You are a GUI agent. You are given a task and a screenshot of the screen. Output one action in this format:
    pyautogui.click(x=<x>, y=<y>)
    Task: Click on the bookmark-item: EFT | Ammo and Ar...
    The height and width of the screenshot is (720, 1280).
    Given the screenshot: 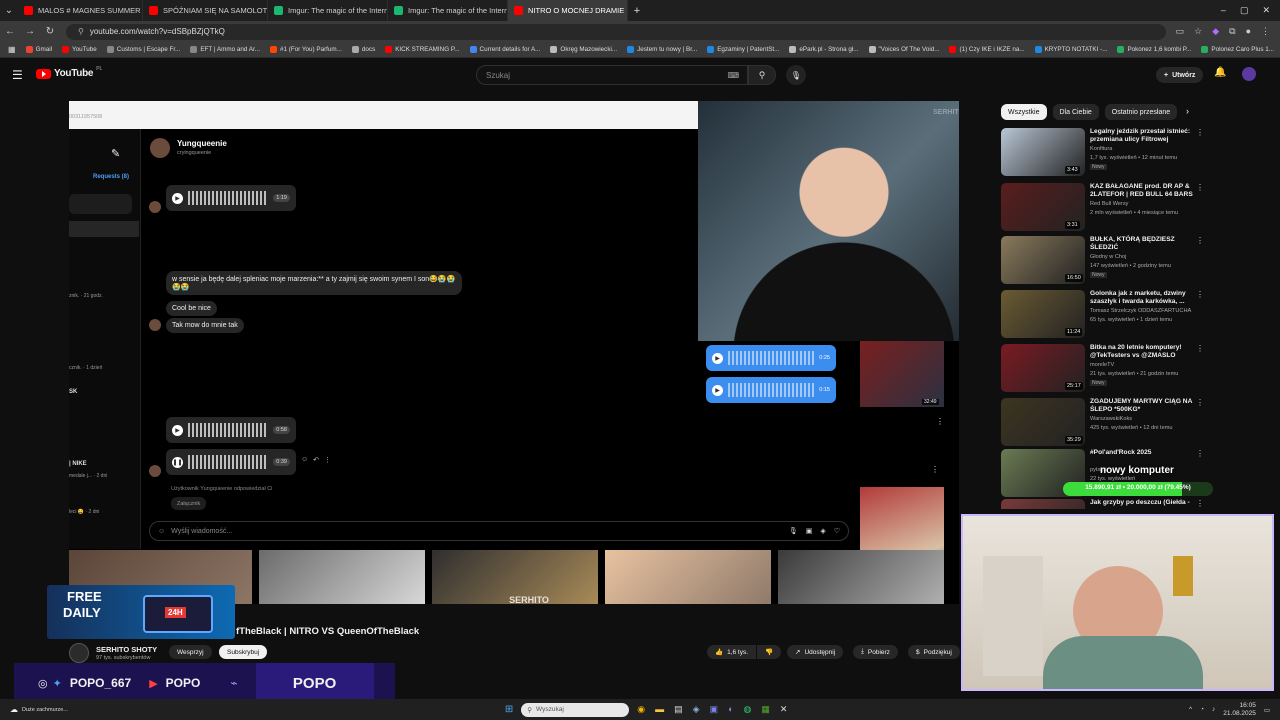 What is the action you would take?
    pyautogui.click(x=225, y=49)
    